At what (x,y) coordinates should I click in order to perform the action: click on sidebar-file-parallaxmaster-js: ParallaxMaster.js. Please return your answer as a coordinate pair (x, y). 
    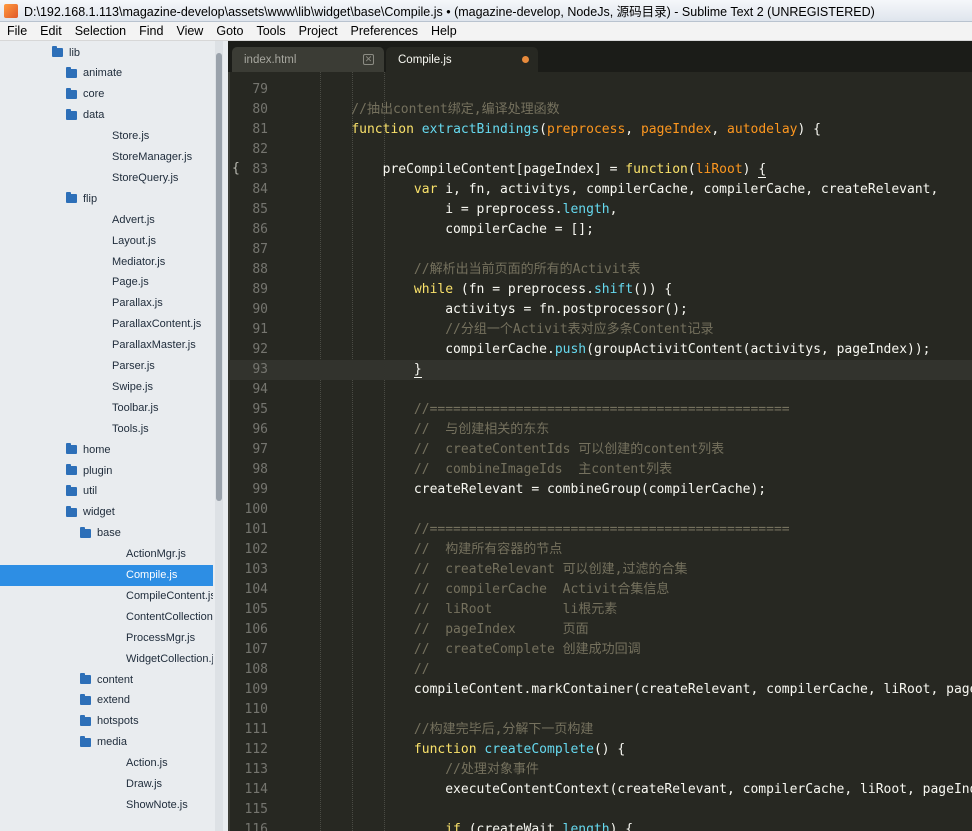
    Looking at the image, I should click on (106, 345).